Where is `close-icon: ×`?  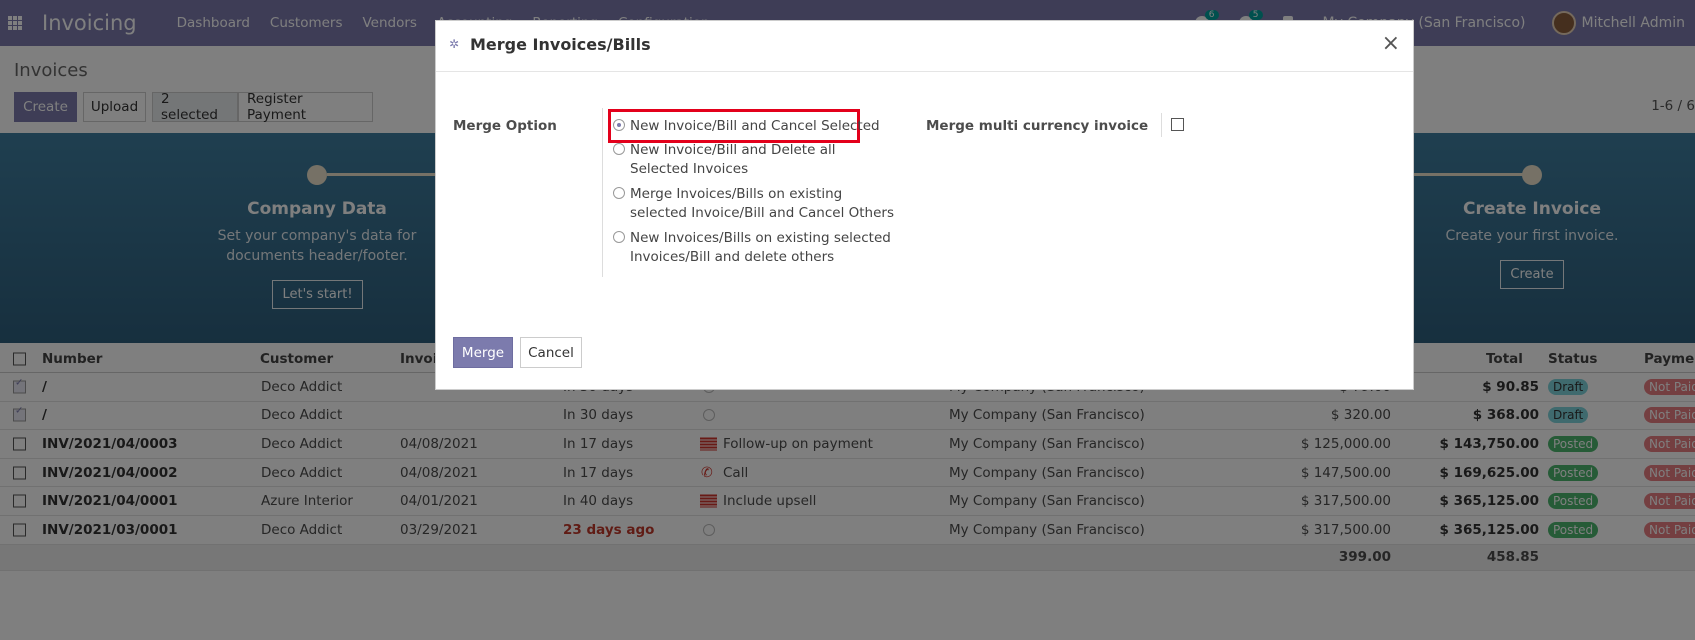 close-icon: × is located at coordinates (1391, 43).